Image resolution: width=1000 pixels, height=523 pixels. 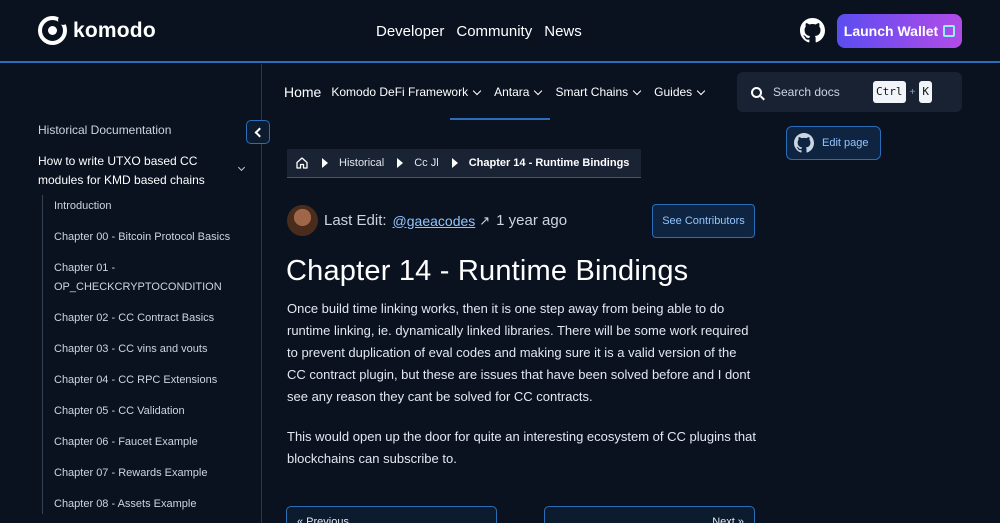 I want to click on sidebar-item-chapter-08: Chapter 08 - Assets Example, so click(x=147, y=504).